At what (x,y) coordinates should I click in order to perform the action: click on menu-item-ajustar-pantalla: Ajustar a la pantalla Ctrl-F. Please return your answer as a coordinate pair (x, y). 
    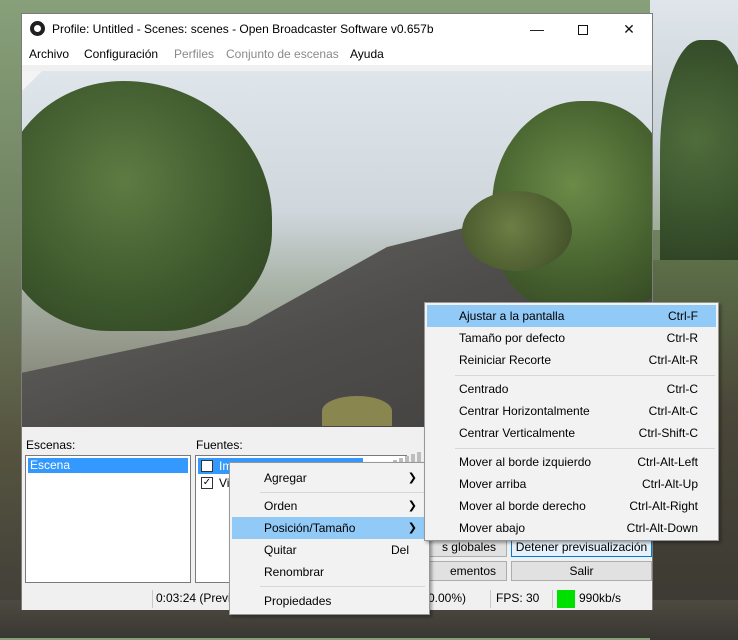
    Looking at the image, I should click on (571, 316).